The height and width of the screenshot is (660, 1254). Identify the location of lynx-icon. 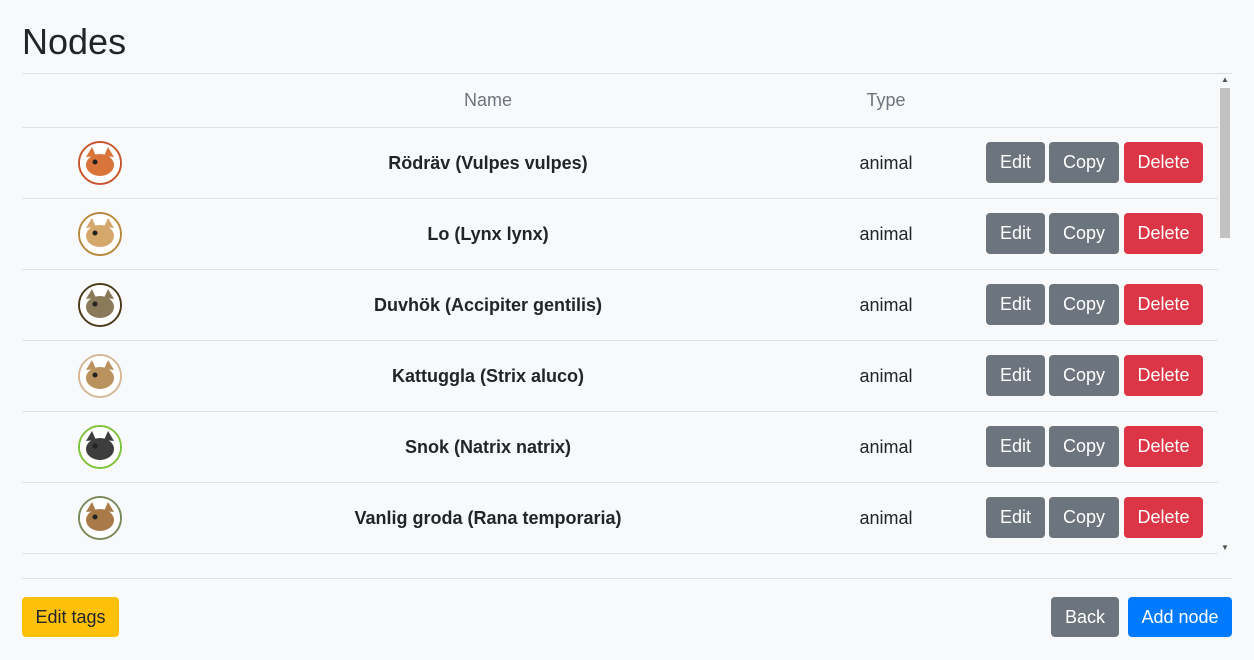
(100, 234).